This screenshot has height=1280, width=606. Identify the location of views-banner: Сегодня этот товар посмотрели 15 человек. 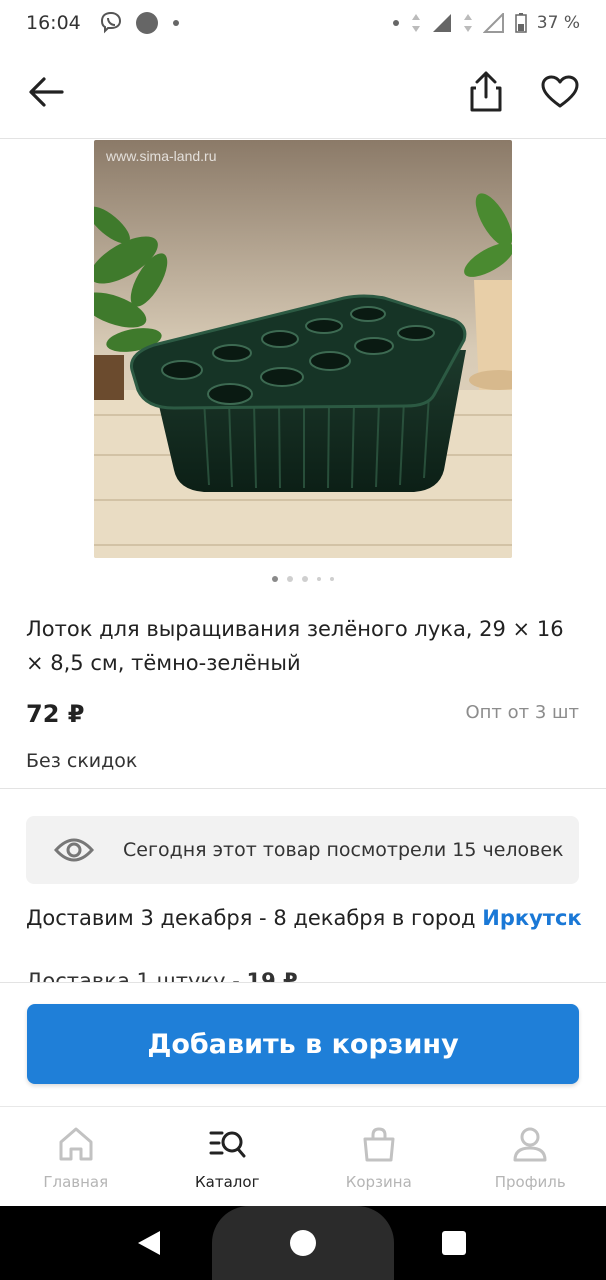
(302, 850).